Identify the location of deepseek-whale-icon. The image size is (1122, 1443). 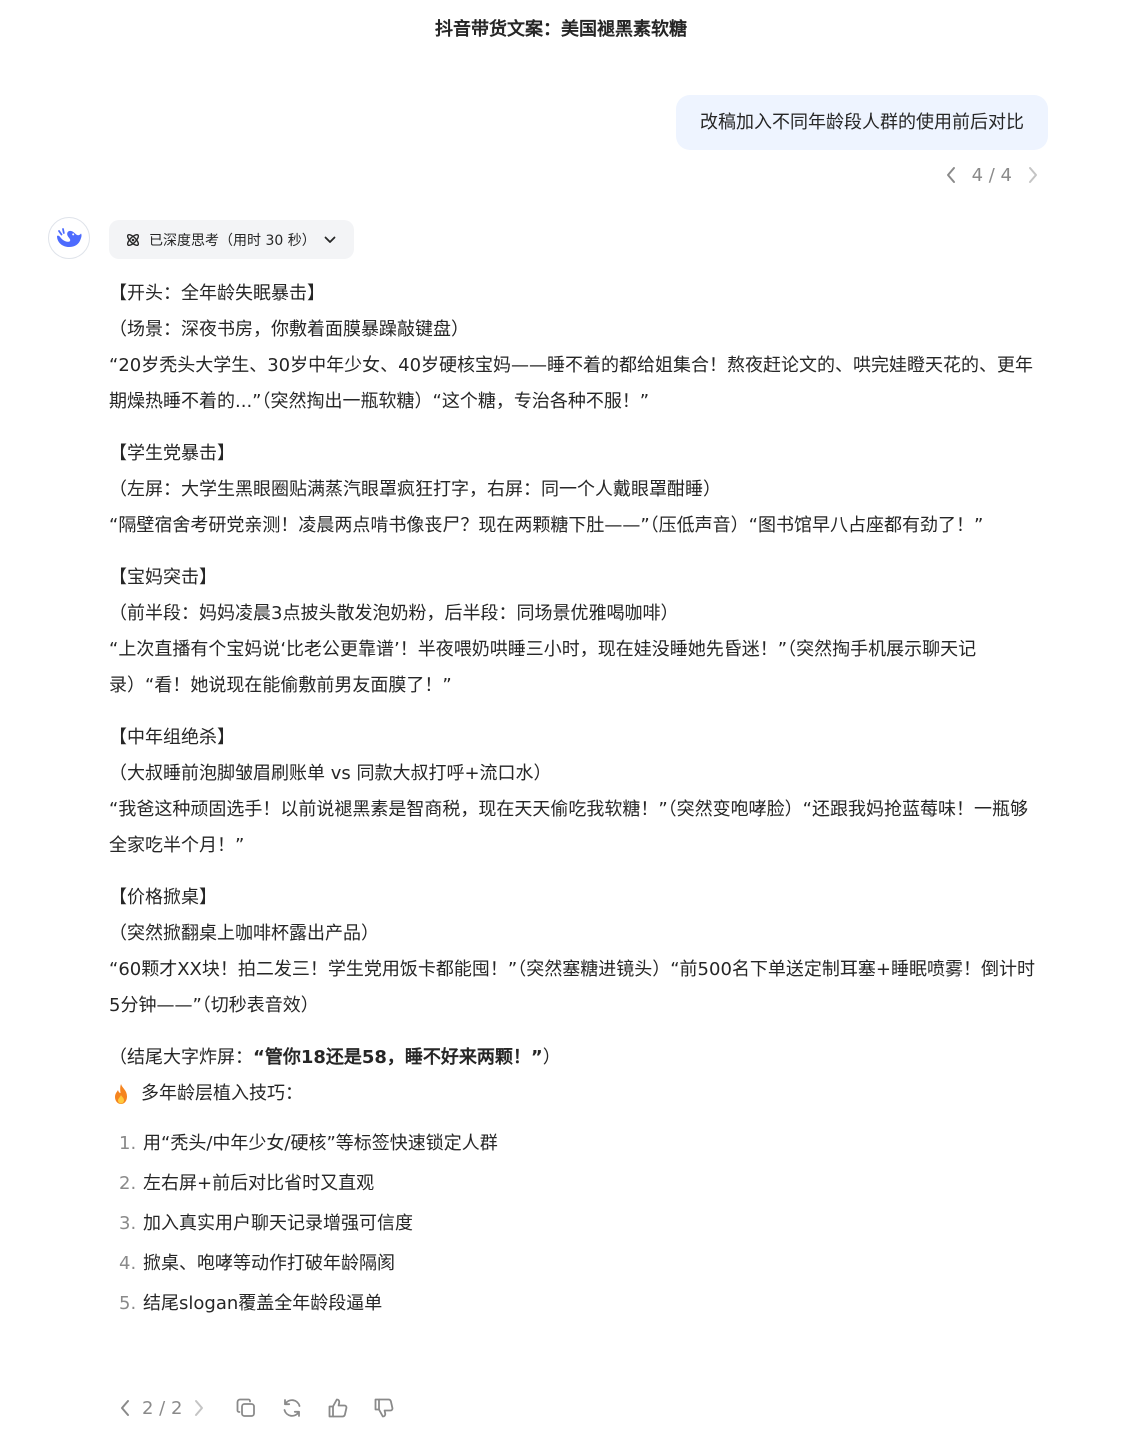
(69, 237).